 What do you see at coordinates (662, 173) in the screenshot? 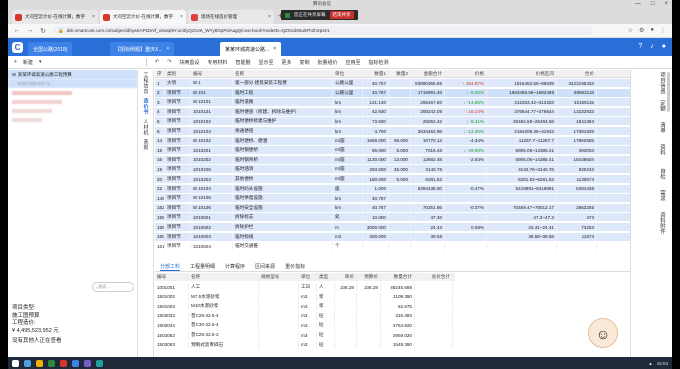
I see `tab-right-selfcheck: 自检` at bounding box center [662, 173].